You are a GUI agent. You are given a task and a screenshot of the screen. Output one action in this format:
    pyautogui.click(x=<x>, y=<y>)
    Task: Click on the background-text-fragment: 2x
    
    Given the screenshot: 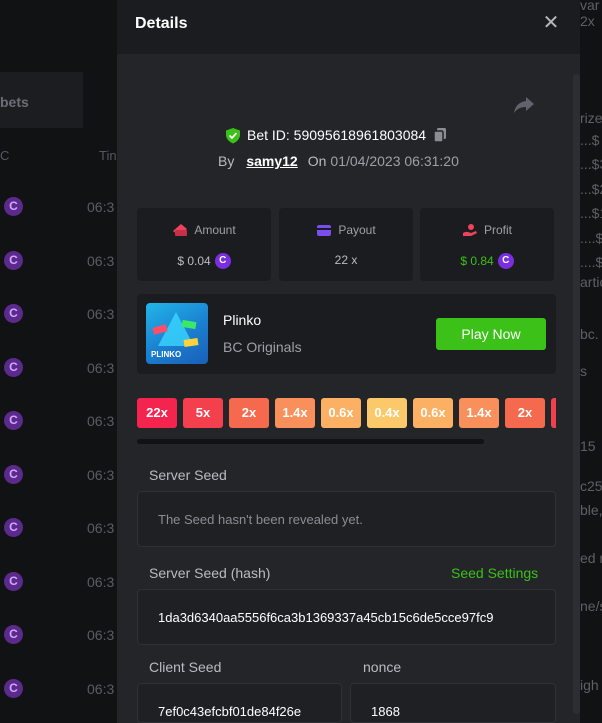 What is the action you would take?
    pyautogui.click(x=587, y=21)
    